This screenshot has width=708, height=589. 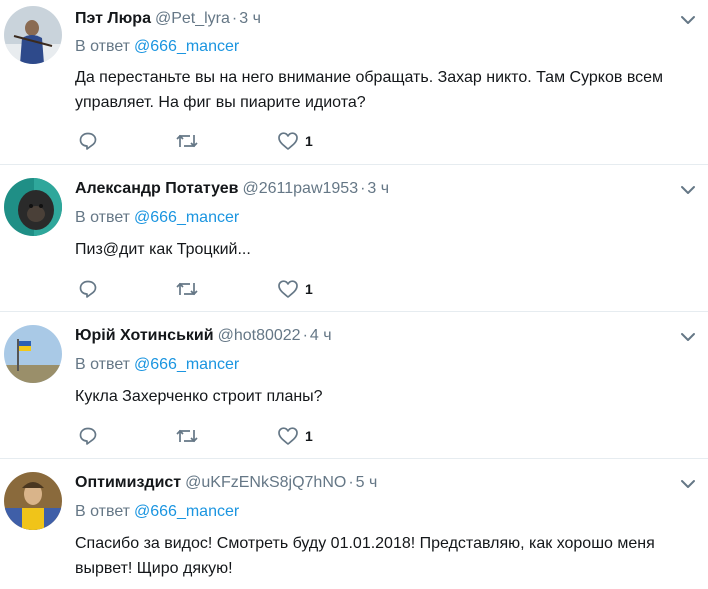 I want to click on tweet-text: Кукла Захерченко строит планы?, so click(x=199, y=396).